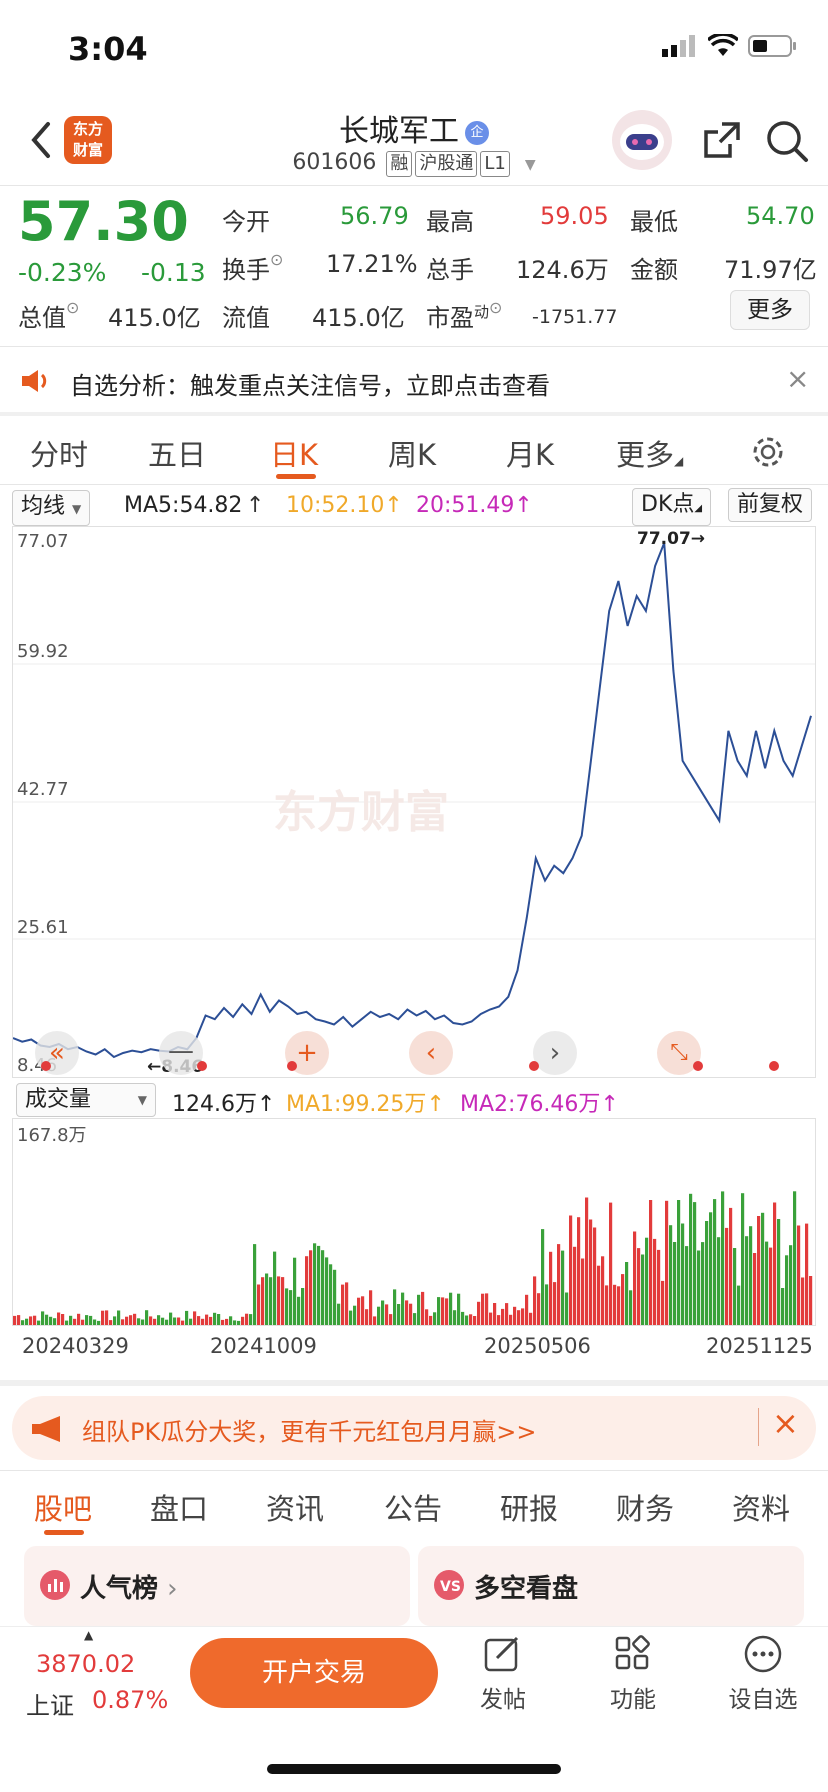 The image size is (828, 1792). I want to click on date-label: 20240329, so click(75, 1346).